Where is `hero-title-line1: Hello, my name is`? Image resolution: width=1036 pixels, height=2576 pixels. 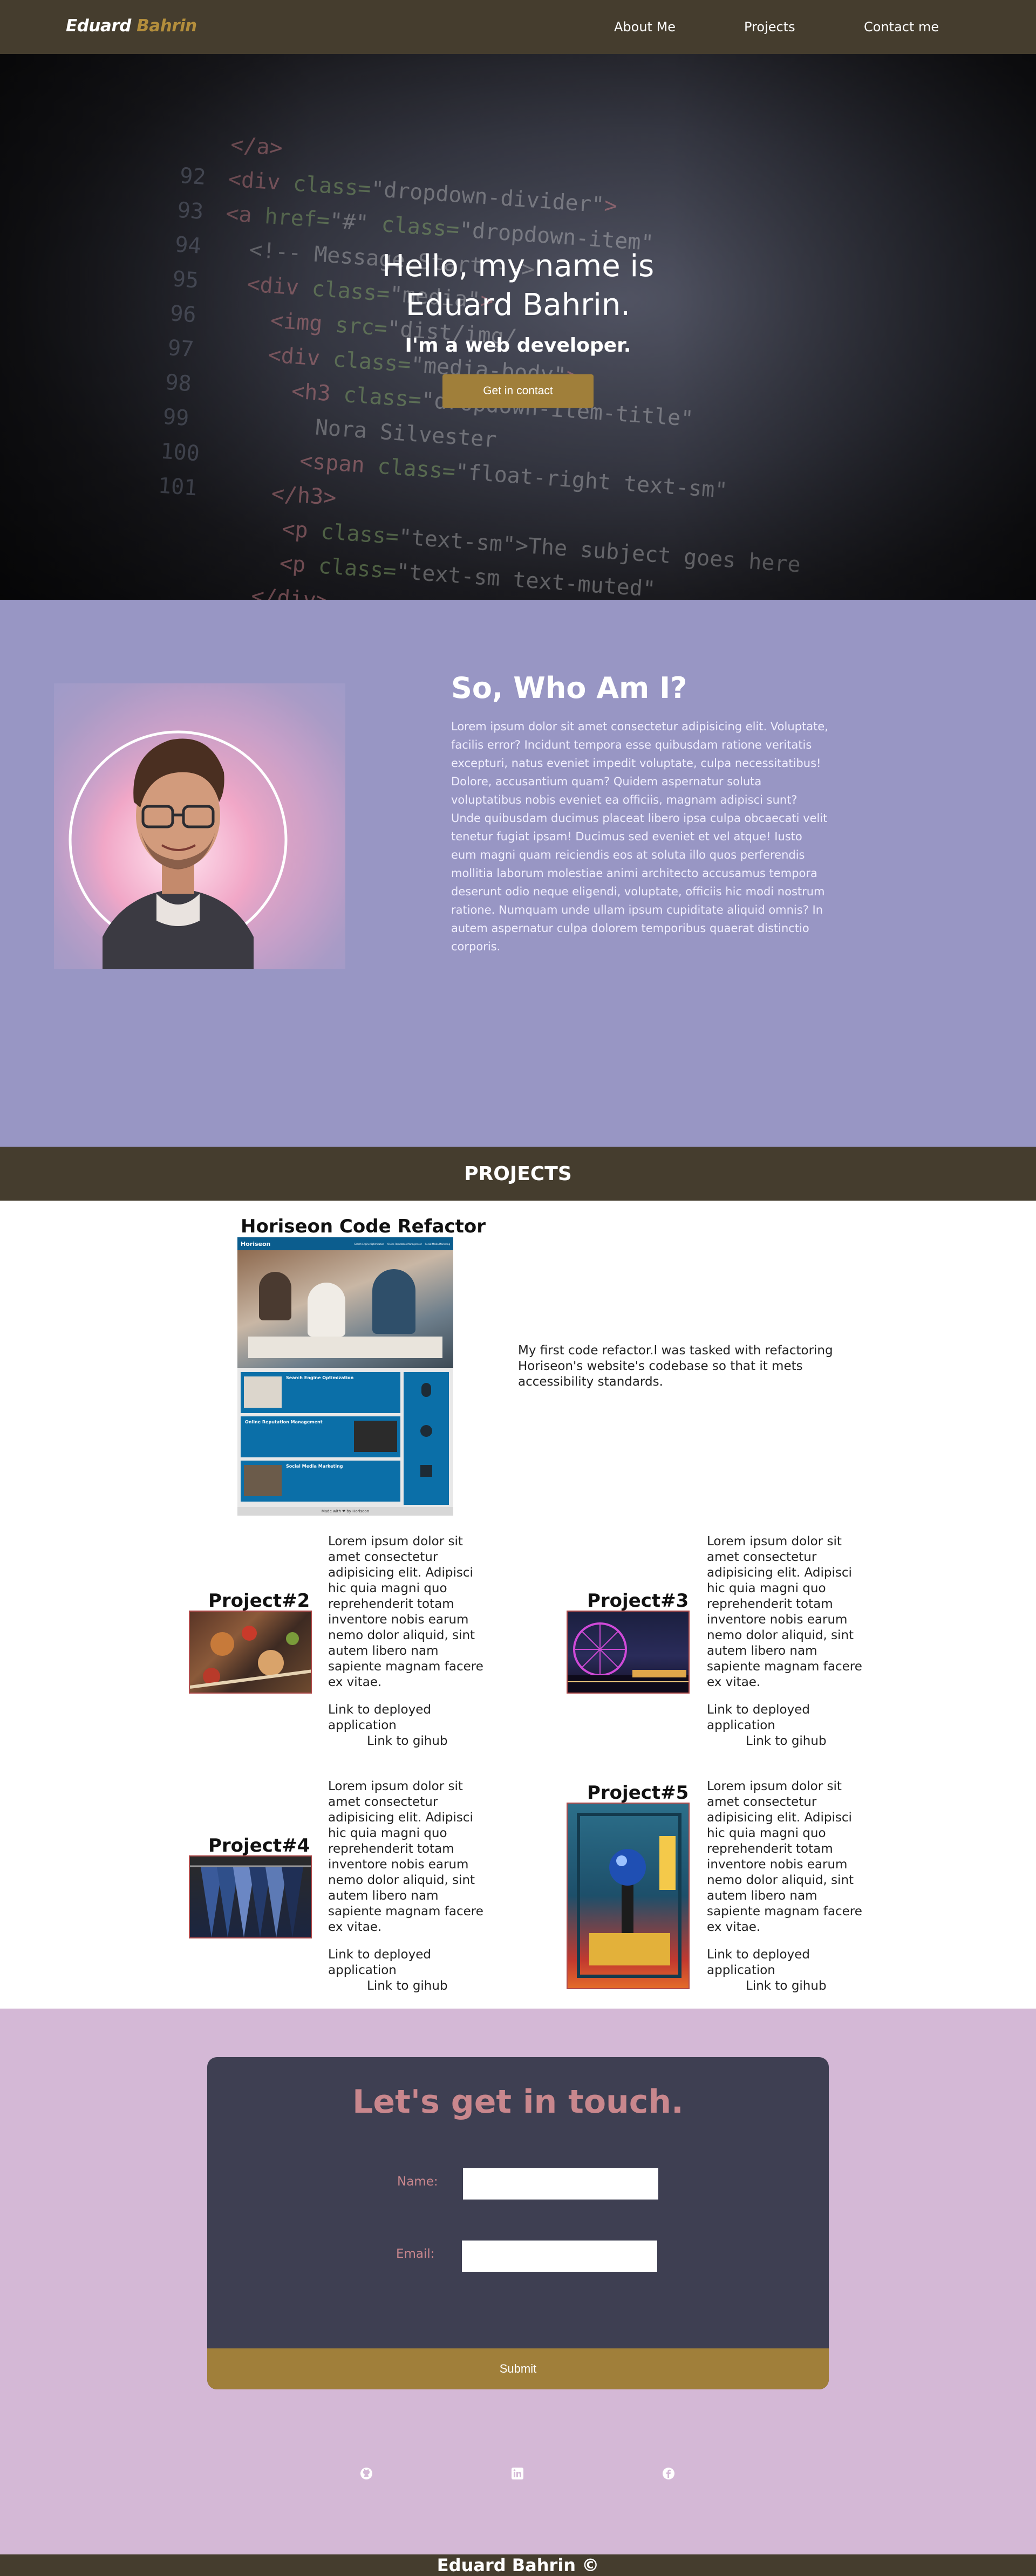
hero-title-line1: Hello, my name is is located at coordinates (518, 266).